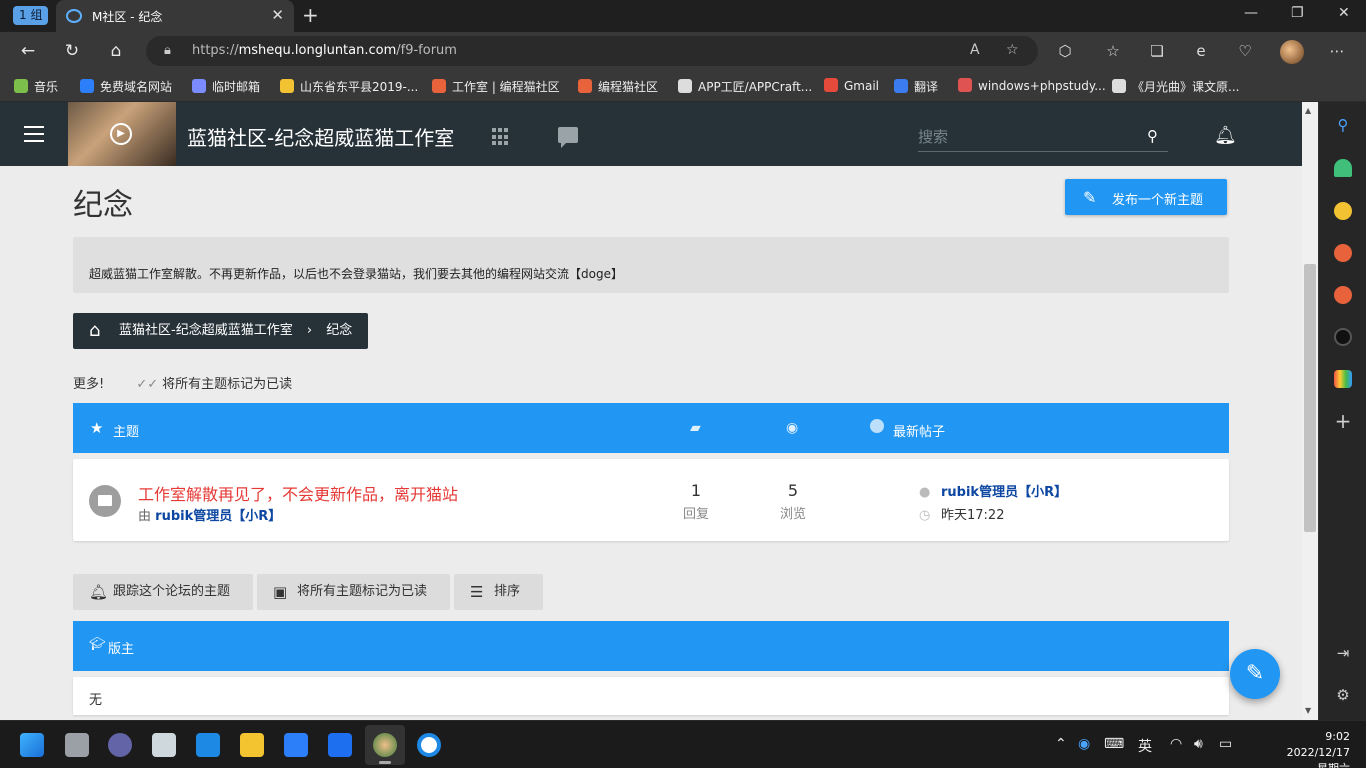 This screenshot has height=768, width=1366. Describe the element at coordinates (1343, 421) in the screenshot. I see `add-icon: +` at that location.